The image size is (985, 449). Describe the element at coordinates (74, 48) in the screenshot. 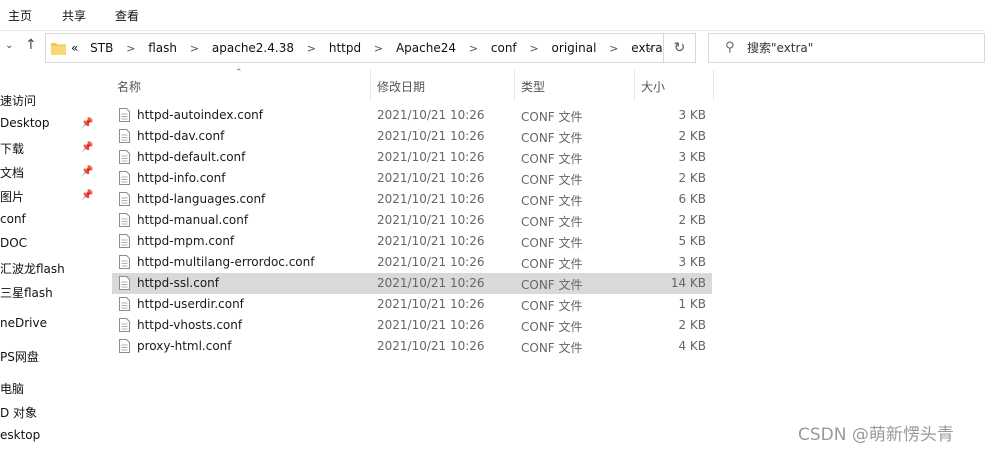

I see `breadcrumb-overflow: «` at that location.